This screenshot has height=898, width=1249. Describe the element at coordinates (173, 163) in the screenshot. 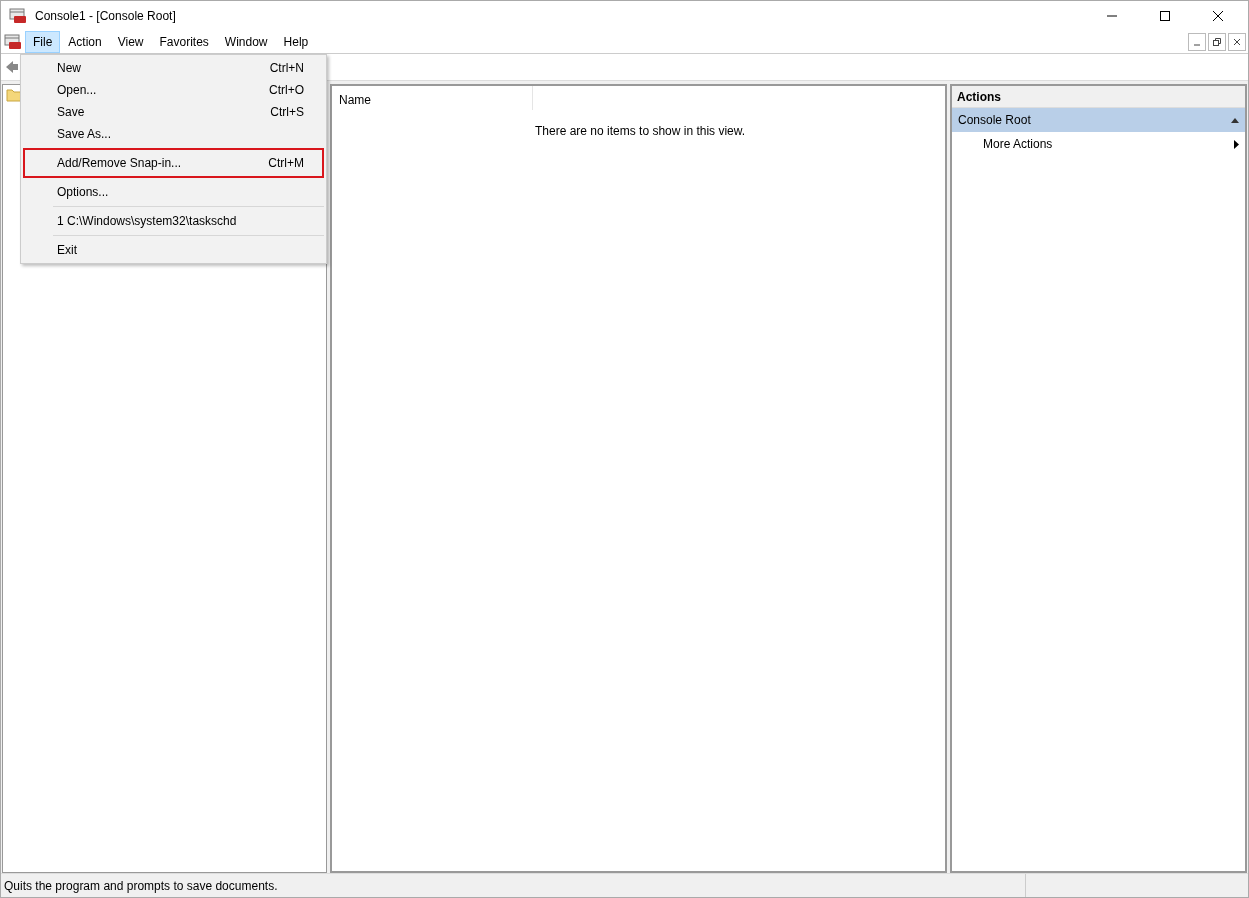

I see `menu-entry: Add/Remove Snap-in... Ctrl+M` at that location.